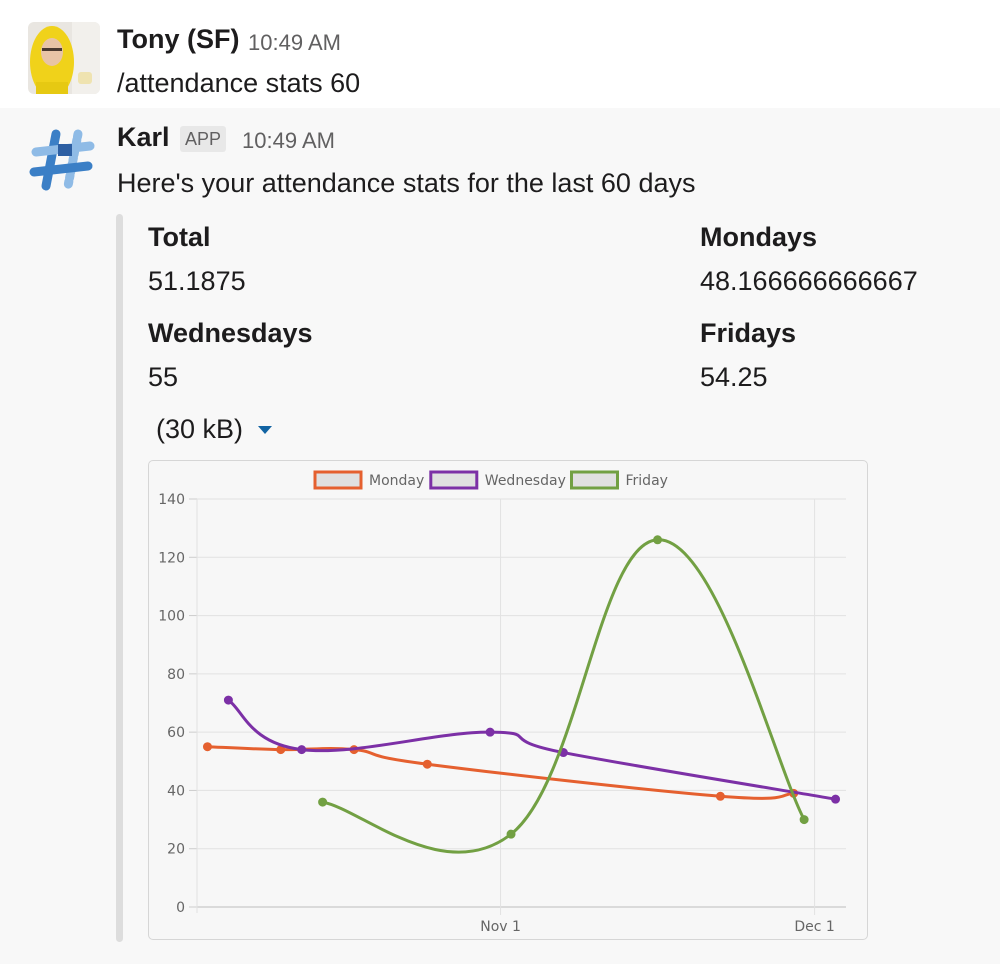 Image resolution: width=1000 pixels, height=964 pixels. What do you see at coordinates (647, 481) in the screenshot?
I see `legend-label-friday: Friday` at bounding box center [647, 481].